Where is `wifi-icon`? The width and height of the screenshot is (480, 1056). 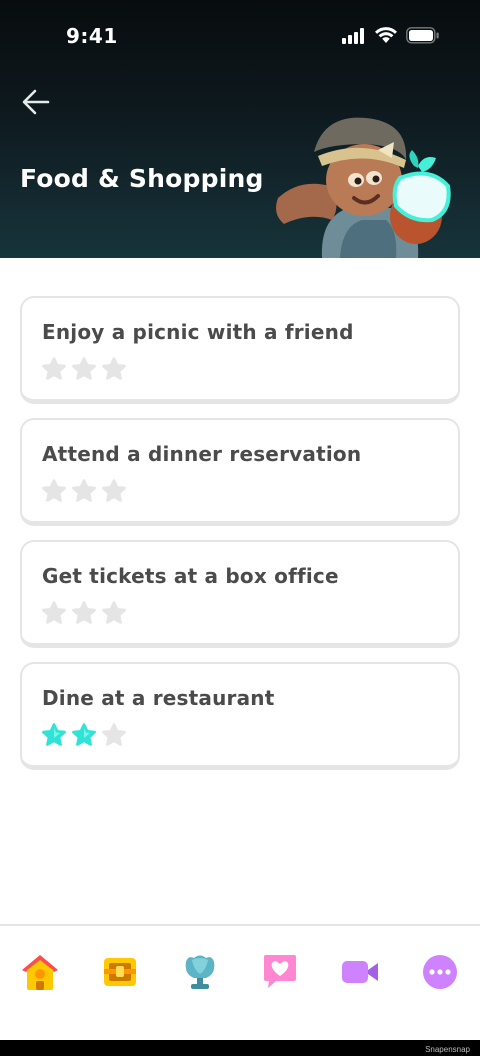 wifi-icon is located at coordinates (386, 35).